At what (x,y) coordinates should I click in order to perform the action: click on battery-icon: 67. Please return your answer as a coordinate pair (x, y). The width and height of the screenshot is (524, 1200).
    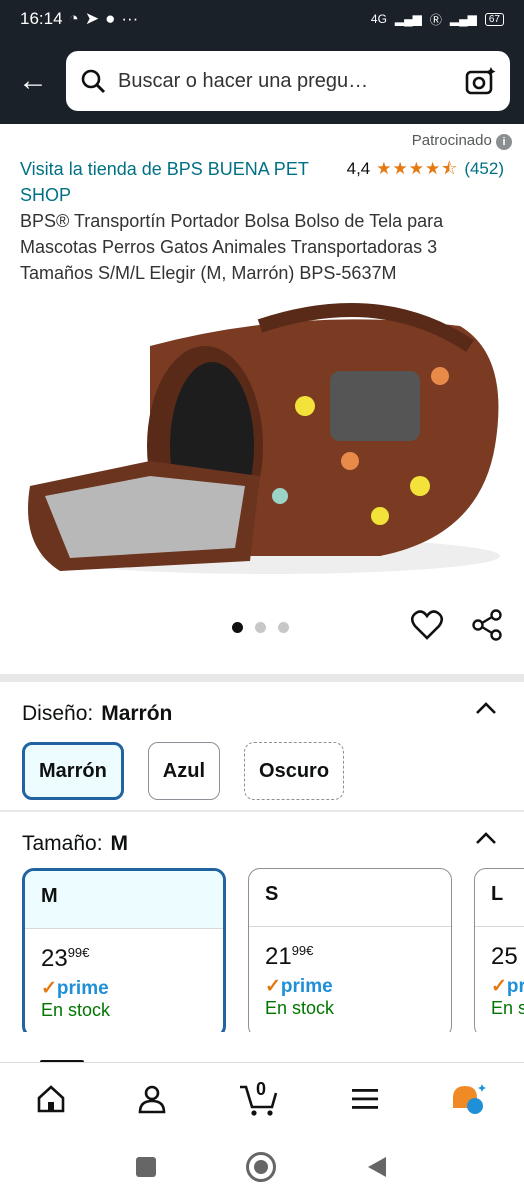
    Looking at the image, I should click on (494, 19).